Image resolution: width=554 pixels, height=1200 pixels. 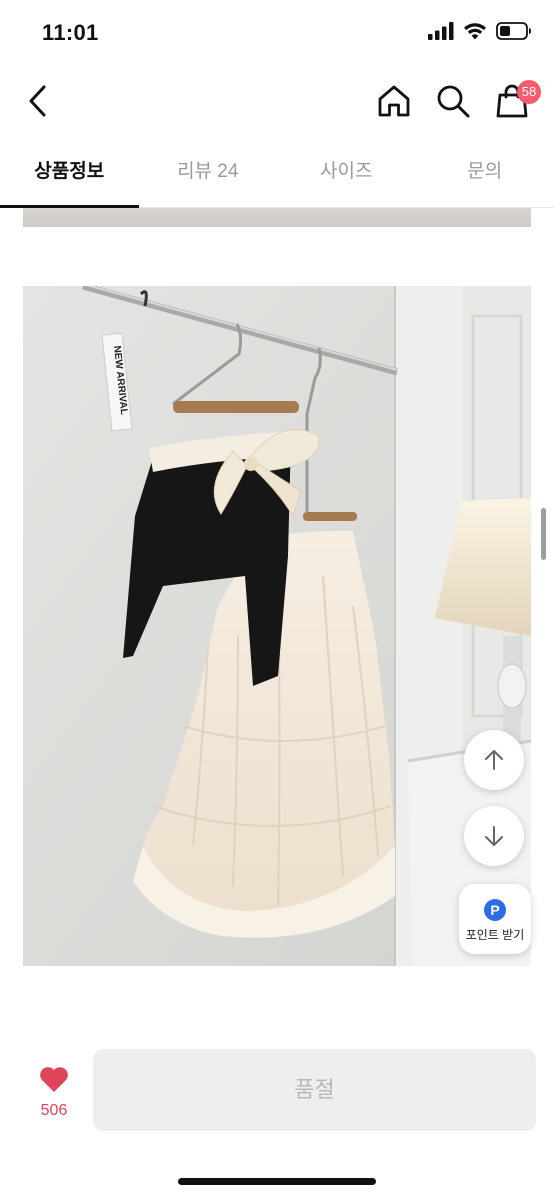 What do you see at coordinates (513, 31) in the screenshot?
I see `battery-icon` at bounding box center [513, 31].